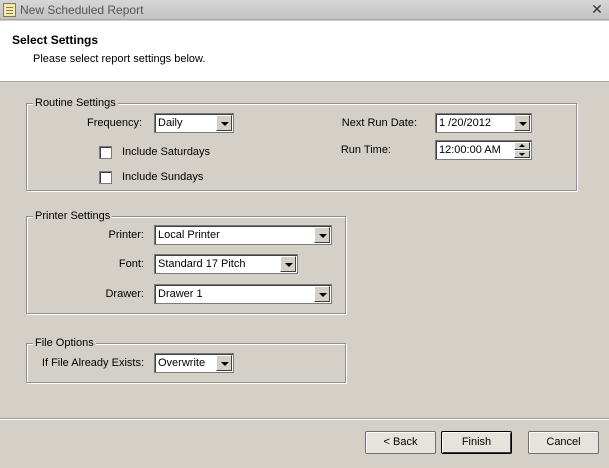 This screenshot has height=468, width=609. Describe the element at coordinates (131, 264) in the screenshot. I see `font-label: Font:` at that location.